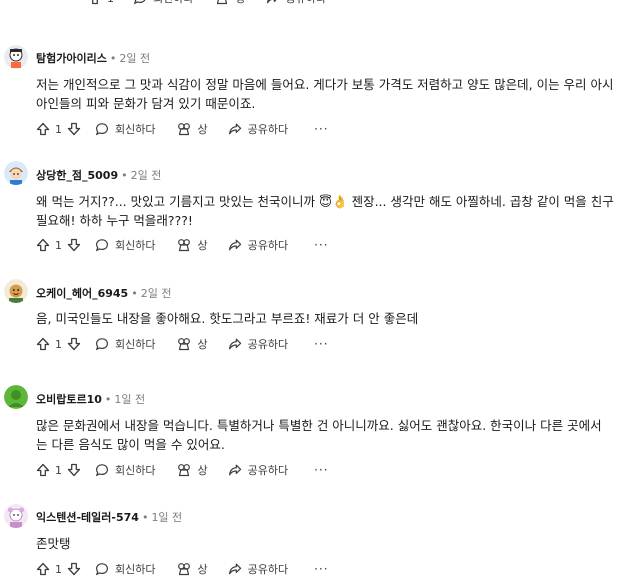 This screenshot has height=579, width=640. I want to click on username: 탐험가아이리스, so click(71, 58).